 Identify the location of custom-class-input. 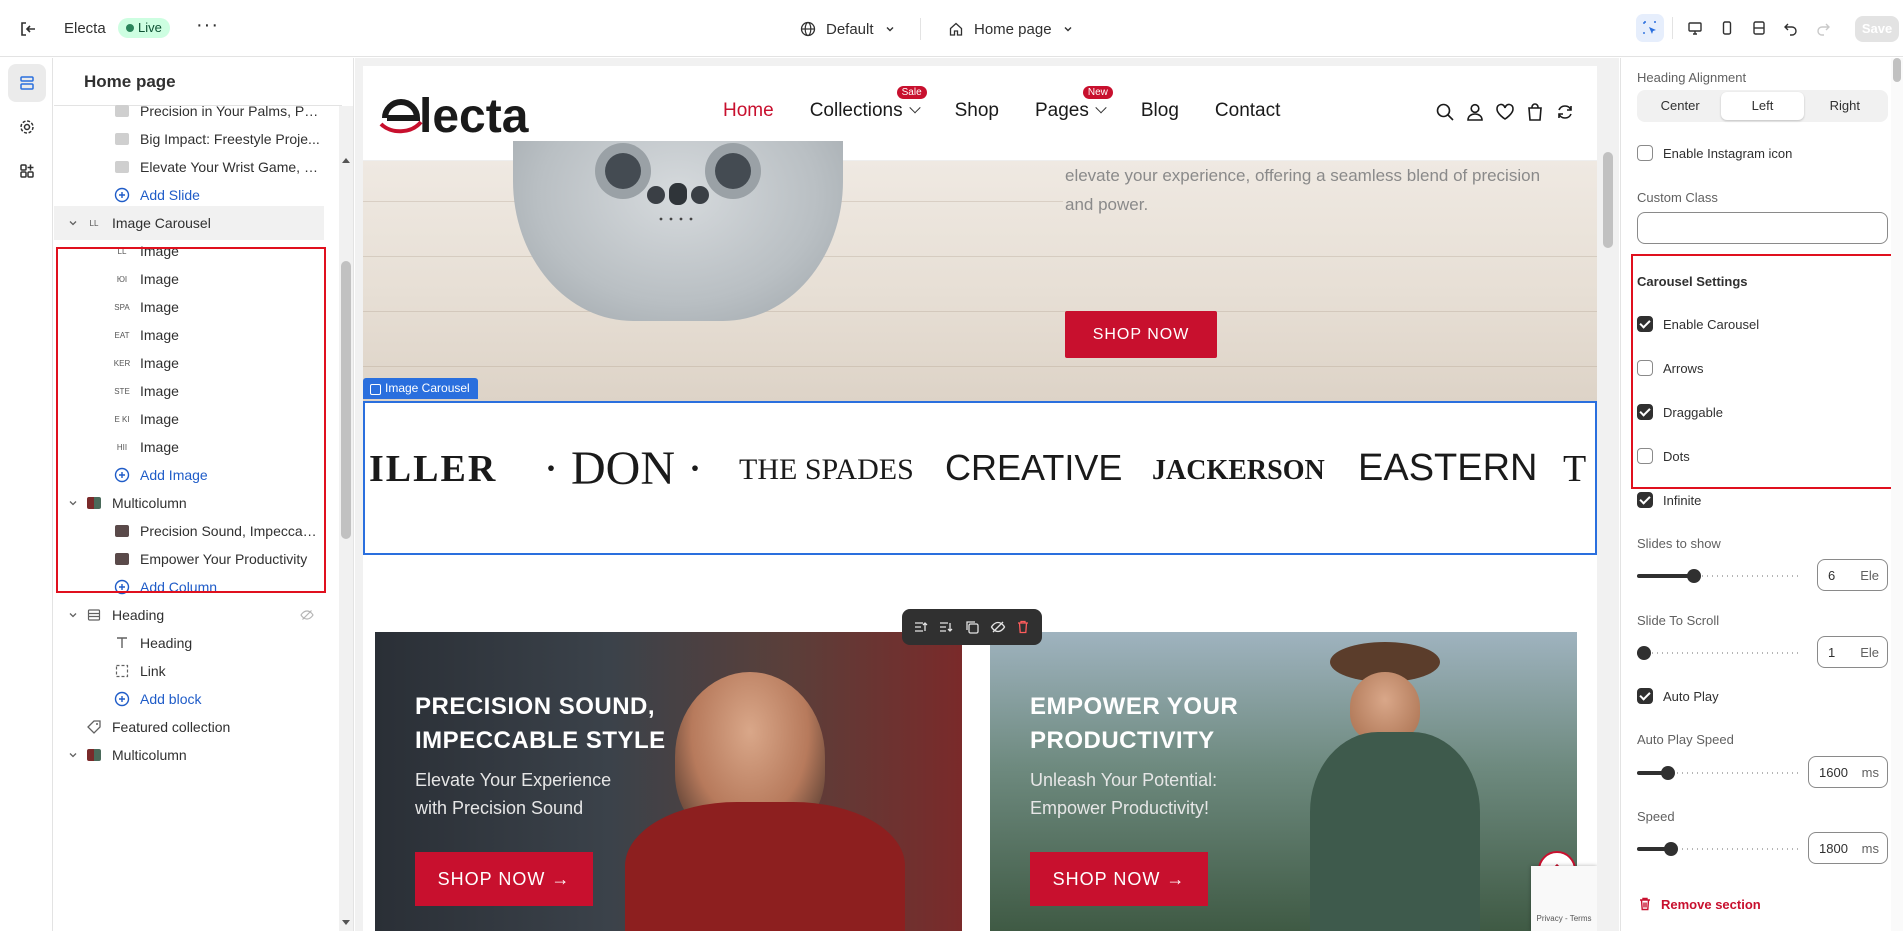
(1762, 228).